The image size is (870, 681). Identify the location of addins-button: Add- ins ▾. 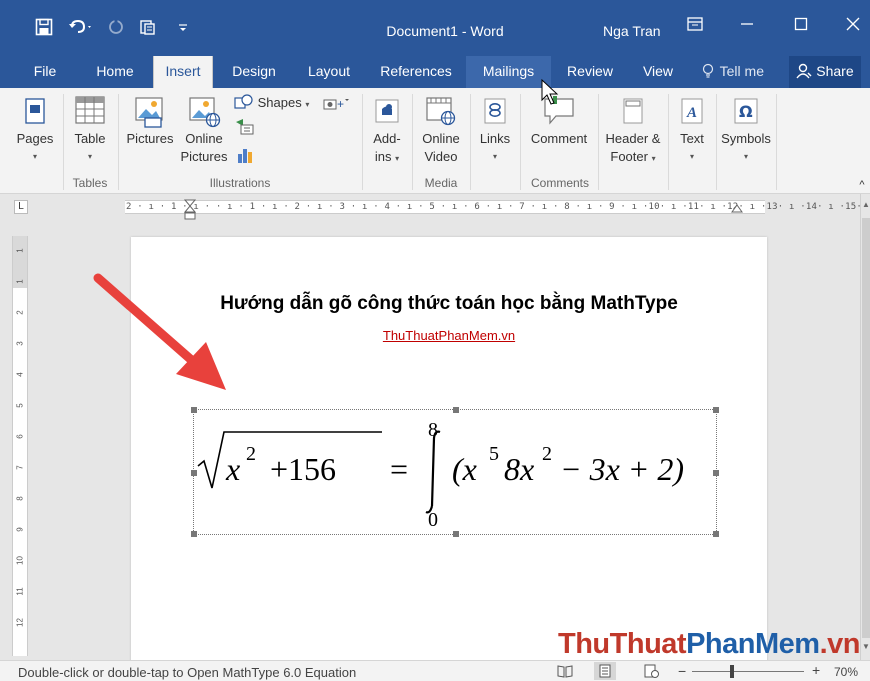
(387, 130).